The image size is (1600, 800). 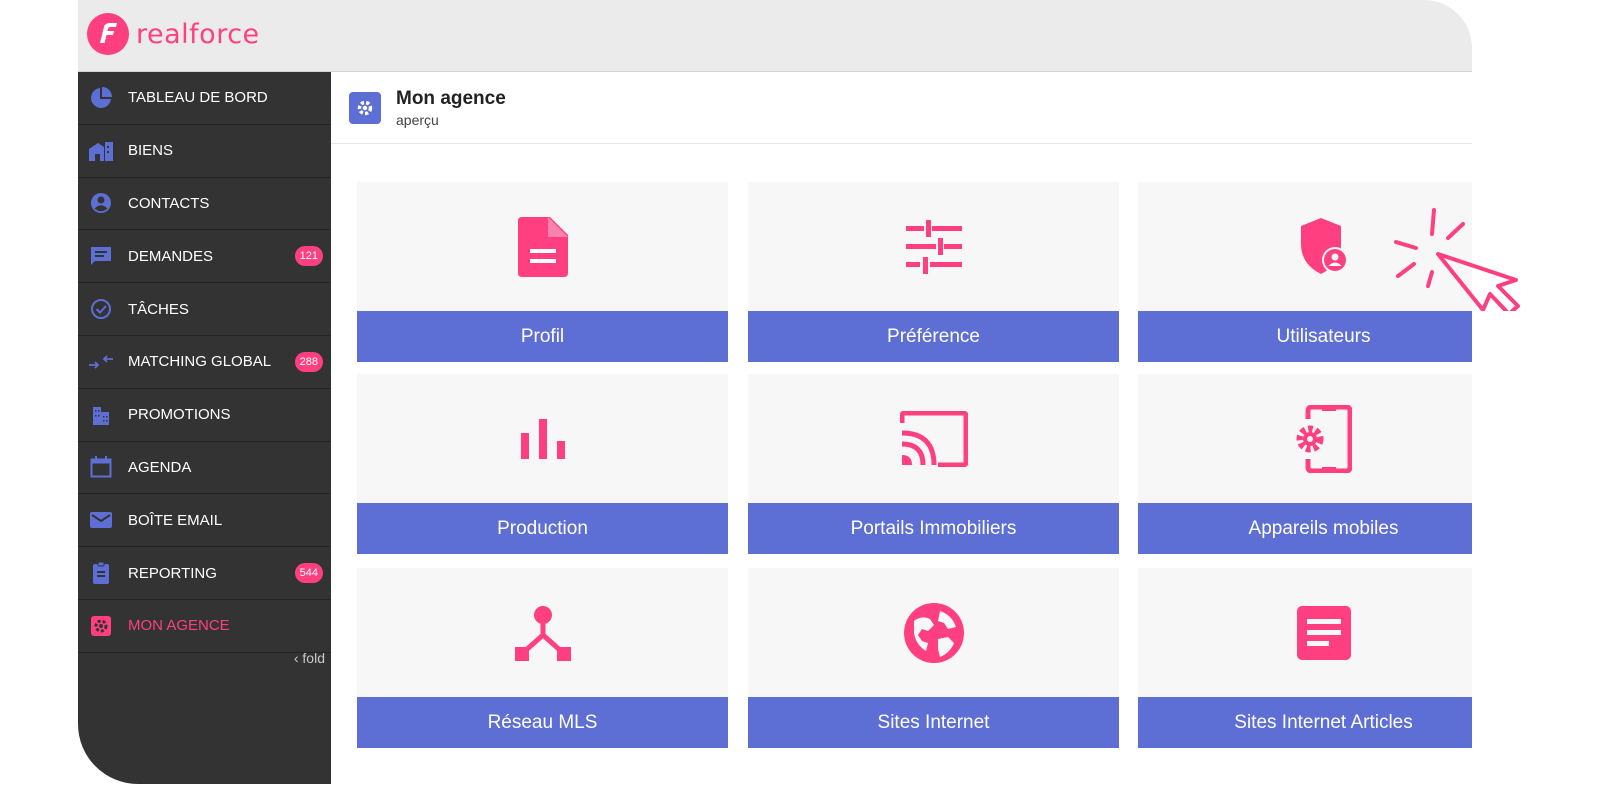 I want to click on tile-label: Appareils mobiles, so click(x=1305, y=528).